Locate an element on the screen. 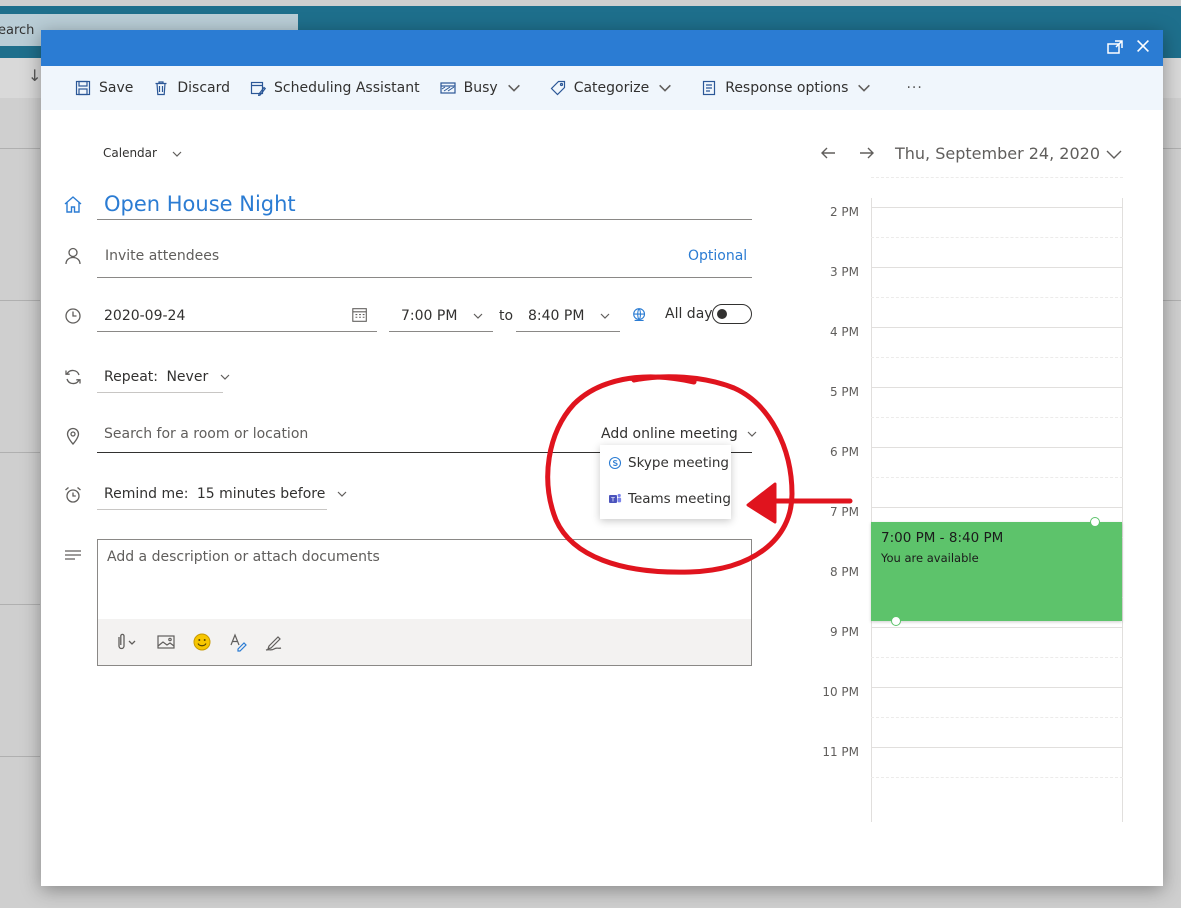  end-time-dropdown: 8:40 PM is located at coordinates (556, 316).